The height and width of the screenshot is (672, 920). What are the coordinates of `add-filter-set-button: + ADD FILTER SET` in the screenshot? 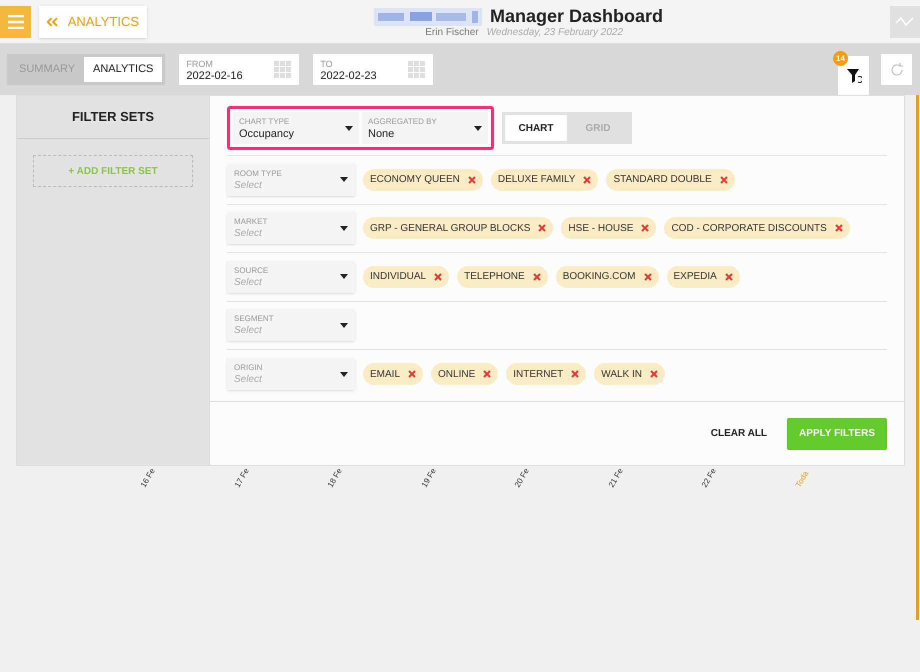 It's located at (113, 171).